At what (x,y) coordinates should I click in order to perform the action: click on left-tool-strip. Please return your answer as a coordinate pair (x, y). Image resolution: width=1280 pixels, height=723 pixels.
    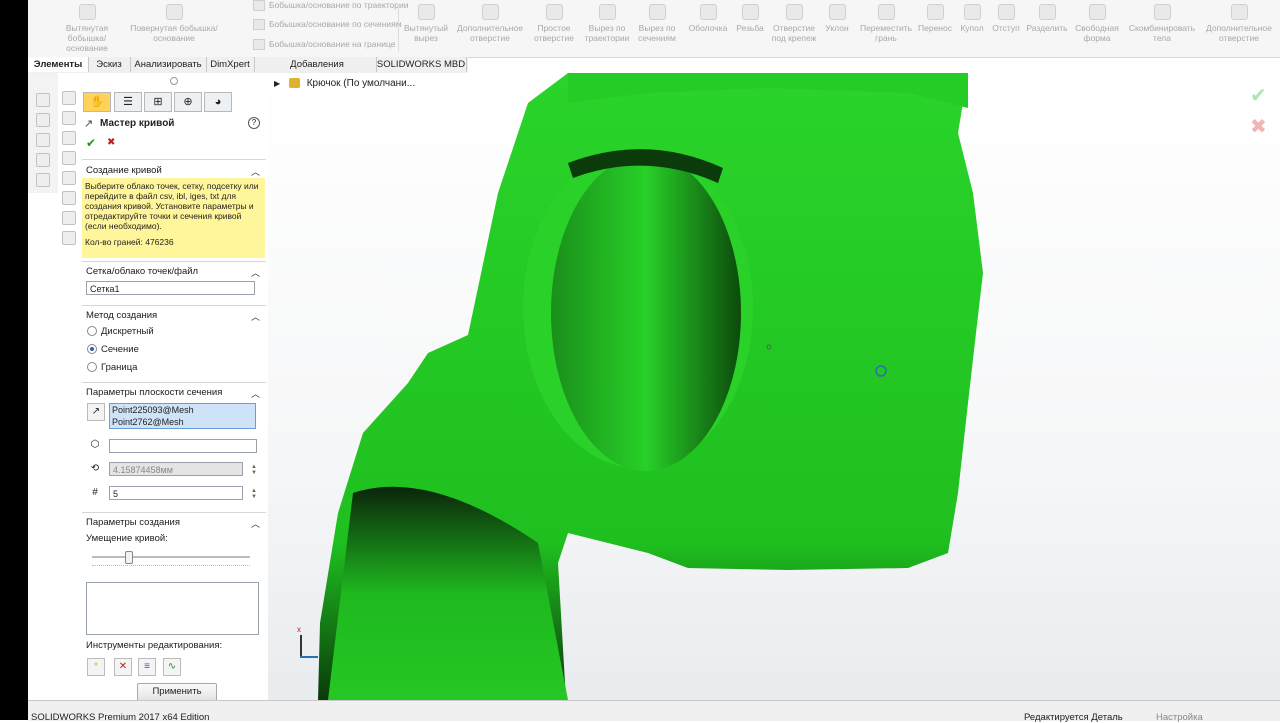
    Looking at the image, I should click on (43, 133).